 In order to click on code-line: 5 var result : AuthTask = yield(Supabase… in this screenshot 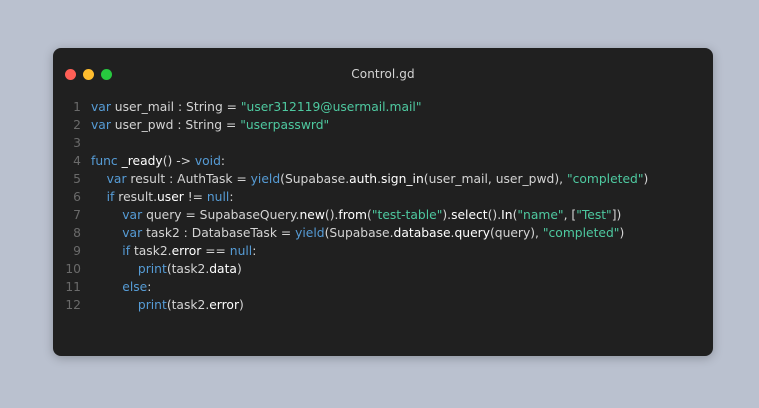, I will do `click(383, 179)`.